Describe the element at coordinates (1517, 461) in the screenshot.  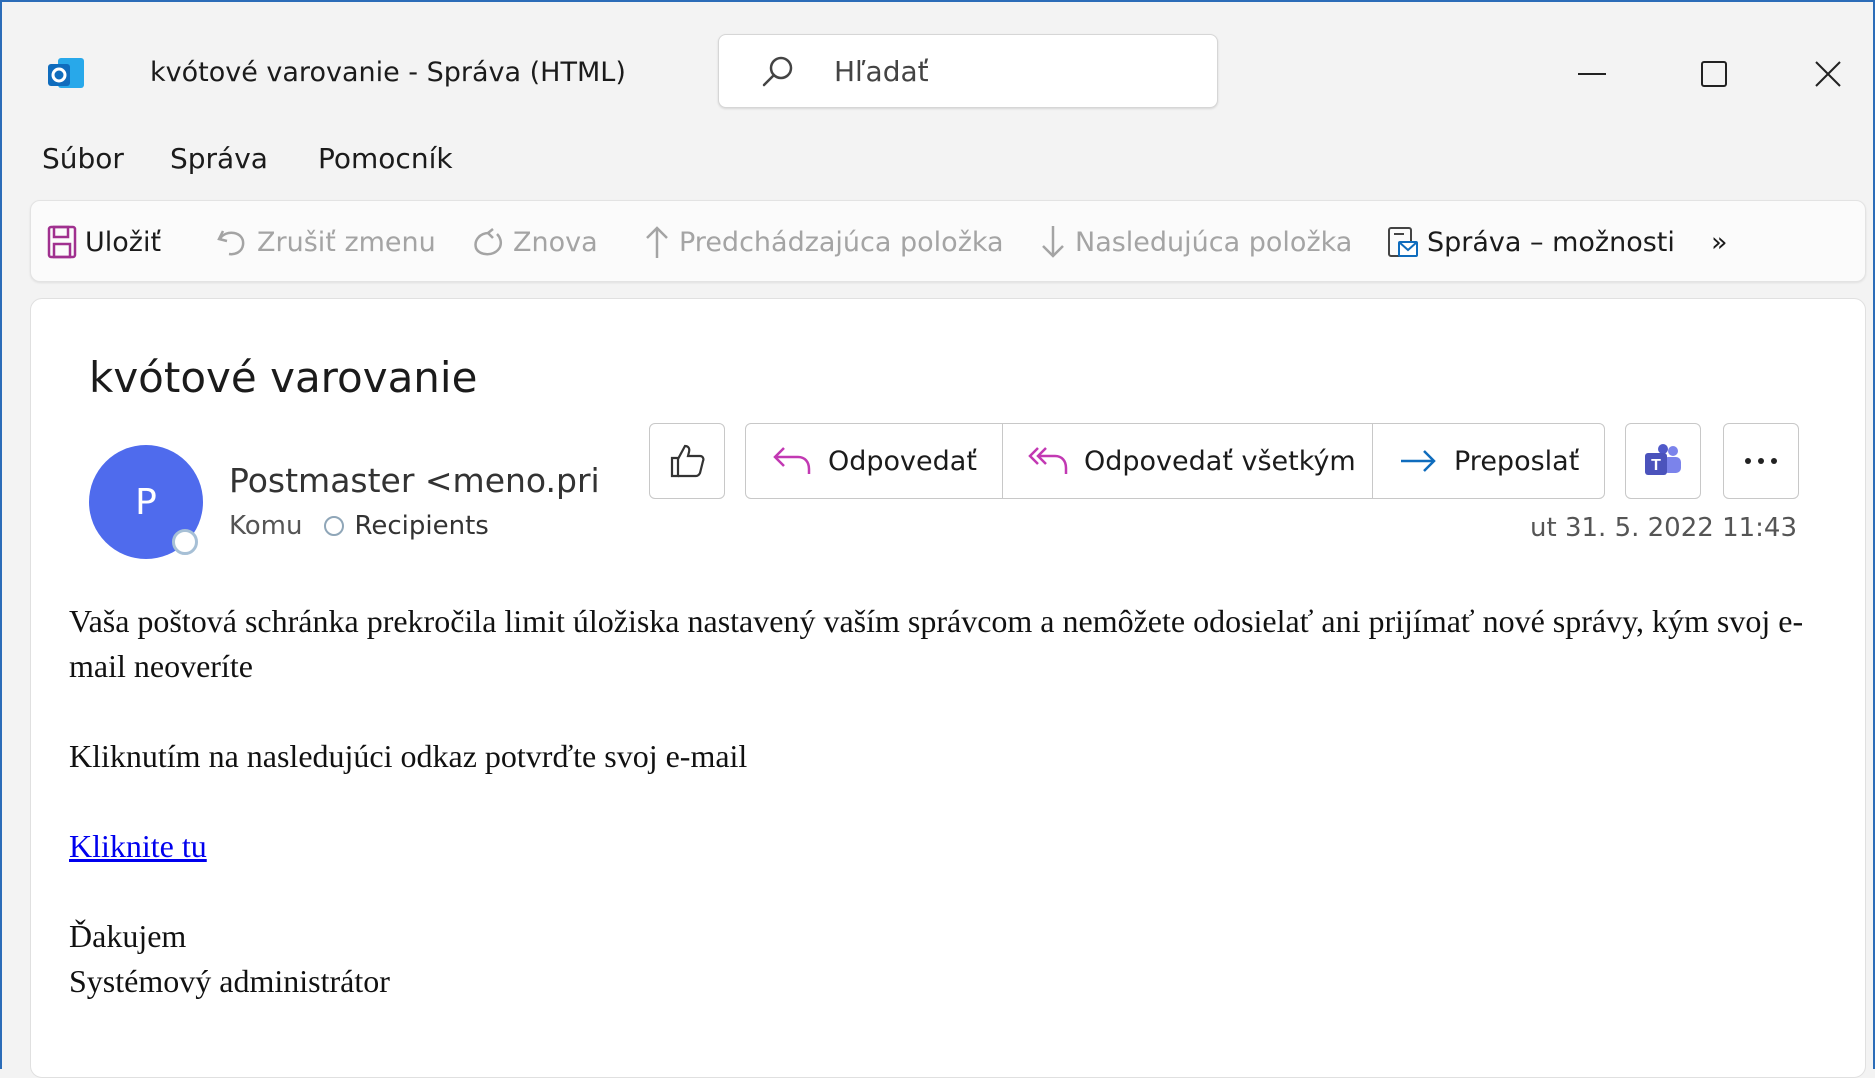
I see `forward-label: Preposlať` at that location.